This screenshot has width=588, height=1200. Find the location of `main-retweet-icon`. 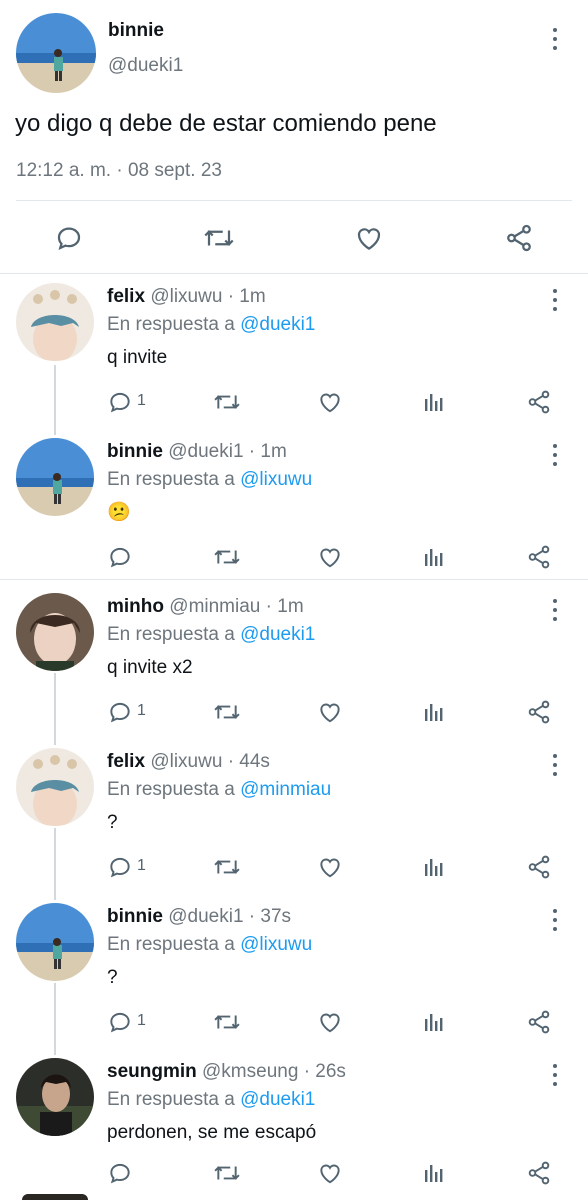

main-retweet-icon is located at coordinates (219, 238).